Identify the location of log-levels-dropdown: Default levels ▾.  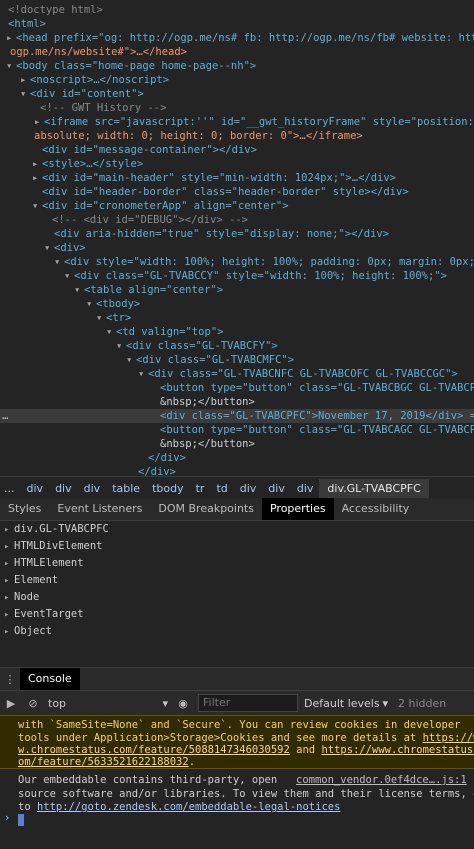
(346, 703).